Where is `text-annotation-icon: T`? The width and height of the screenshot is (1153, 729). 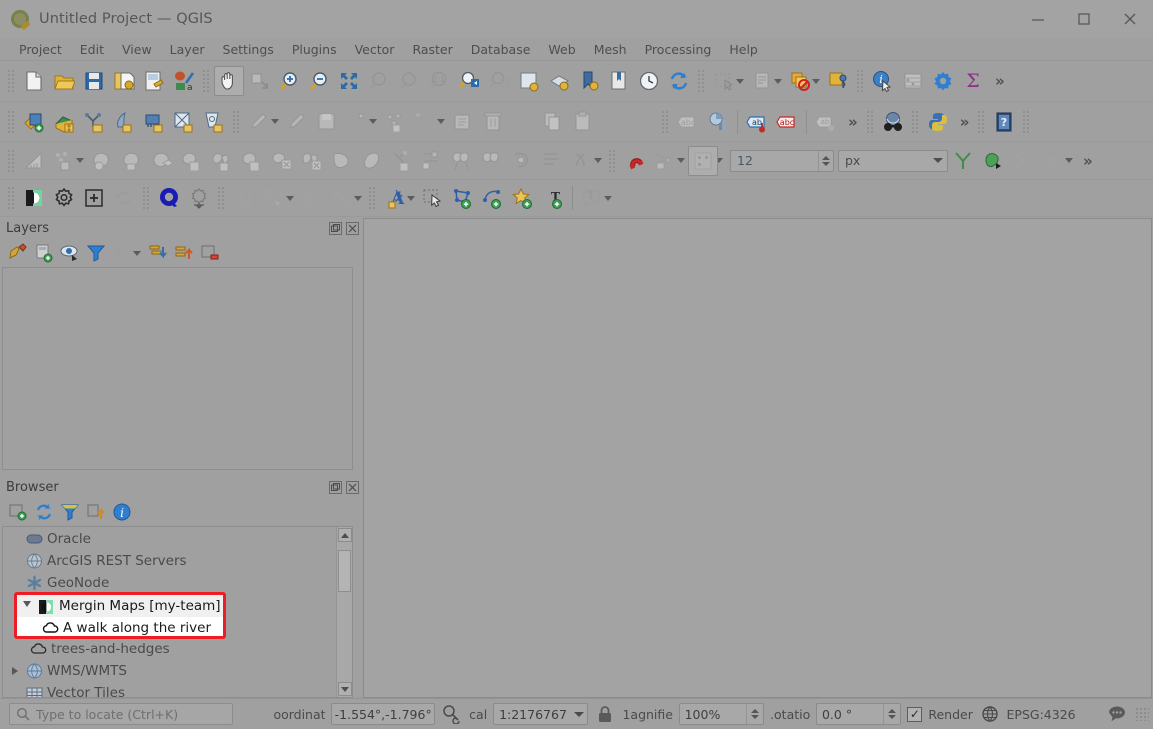
text-annotation-icon: T is located at coordinates (553, 198).